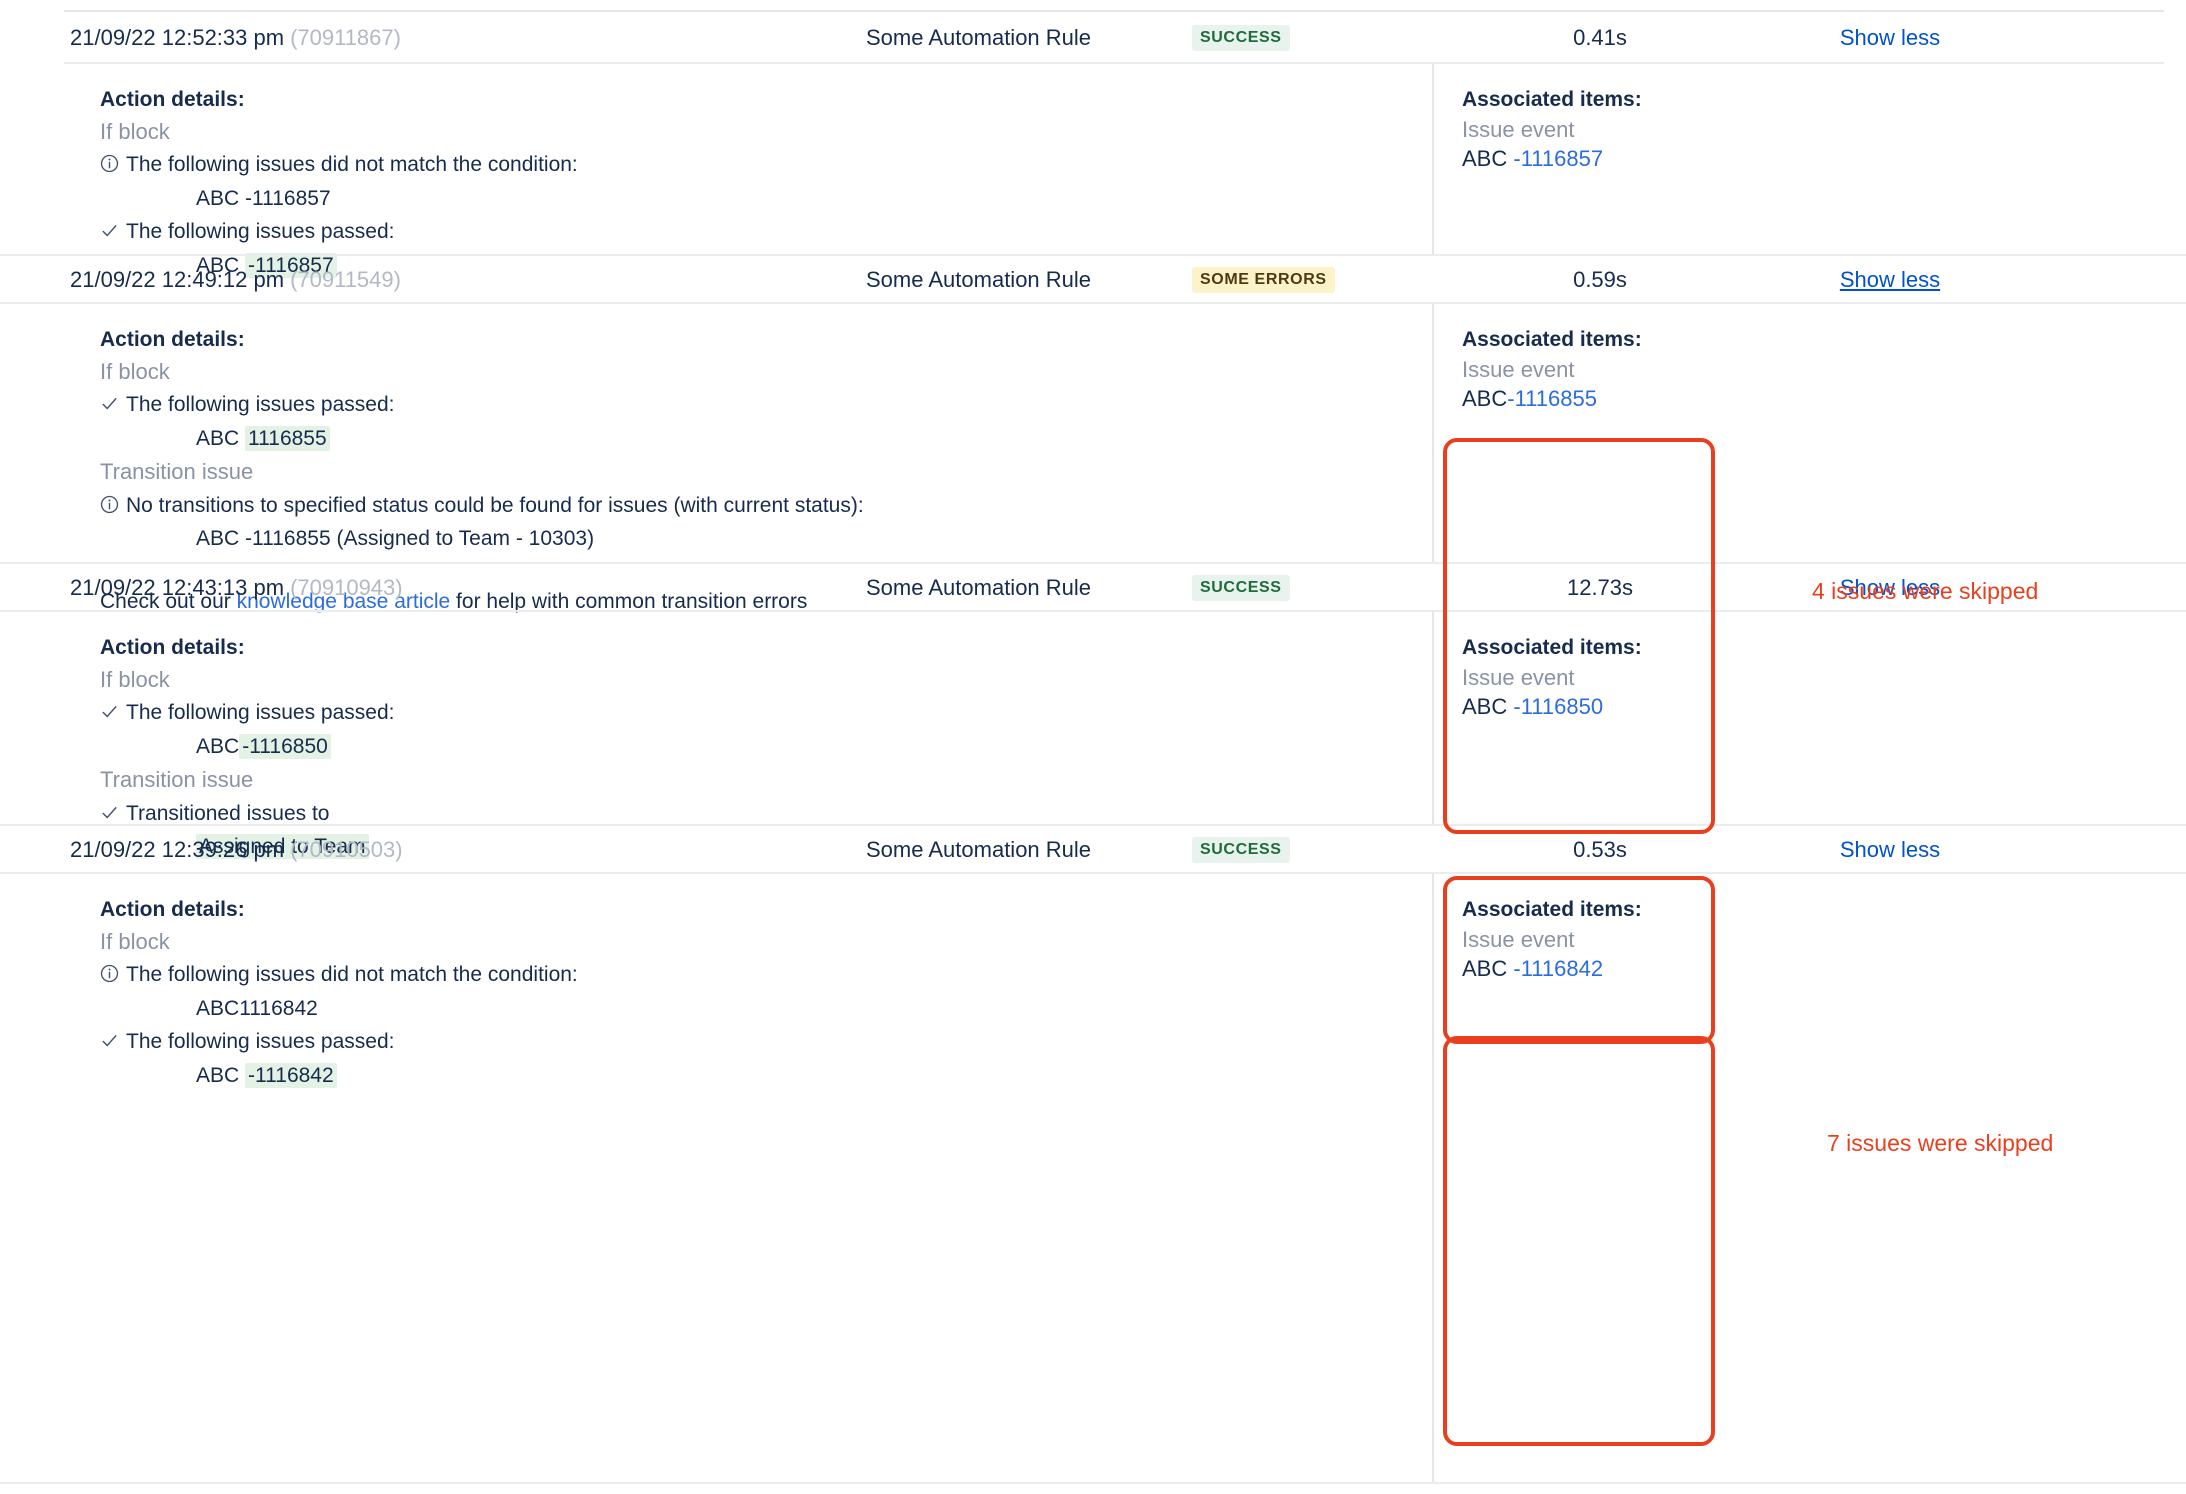  Describe the element at coordinates (346, 849) in the screenshot. I see `rule-id-text: (70910503)` at that location.